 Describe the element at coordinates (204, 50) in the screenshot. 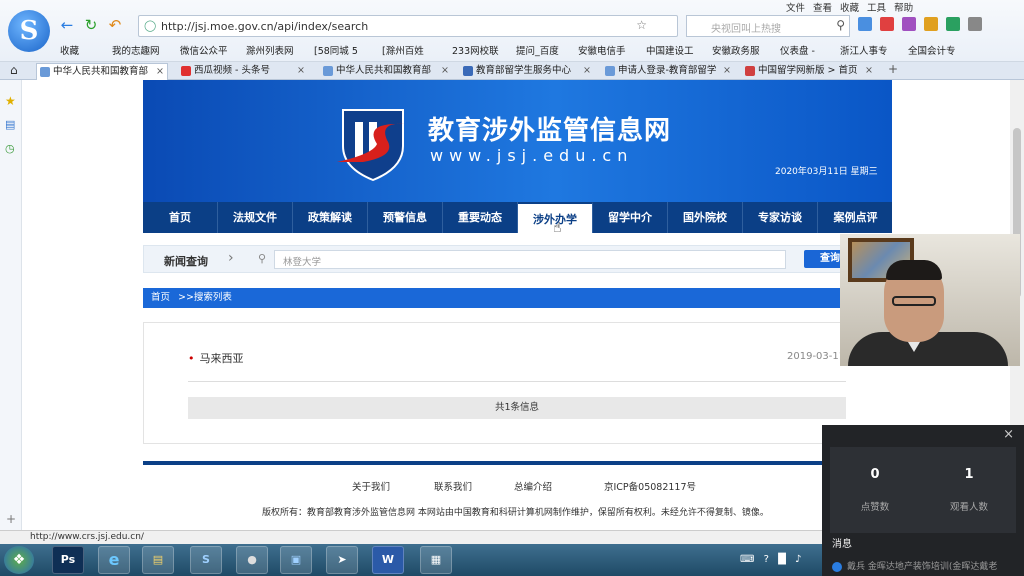

I see `fav-item: 微信公众平` at that location.